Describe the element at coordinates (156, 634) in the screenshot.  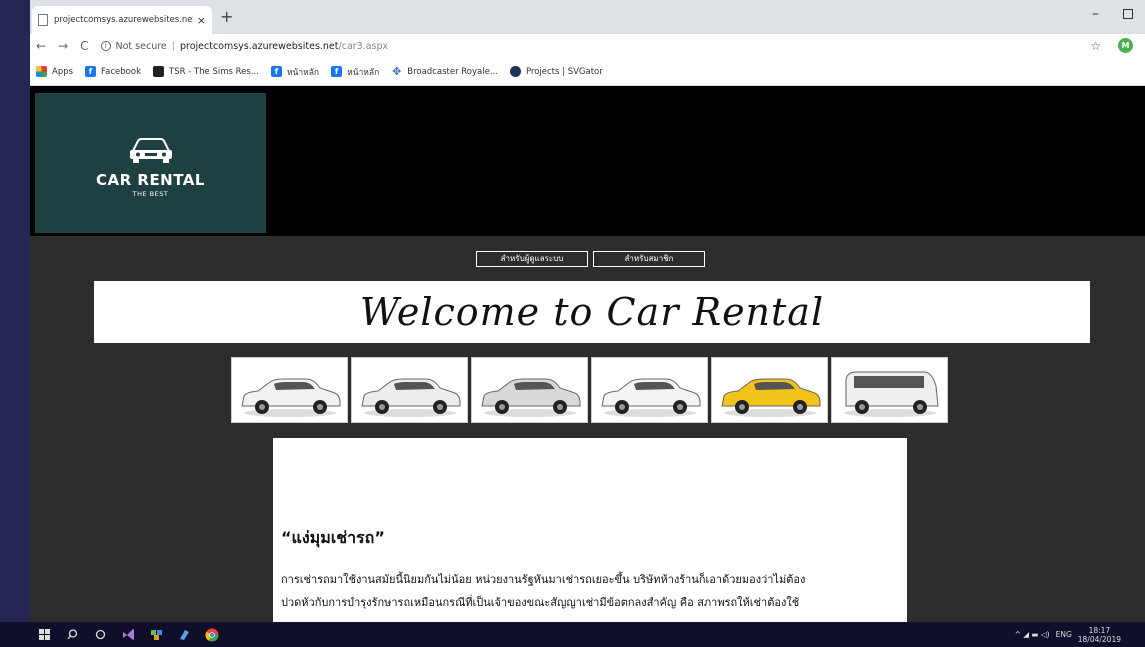
I see `app-icon` at that location.